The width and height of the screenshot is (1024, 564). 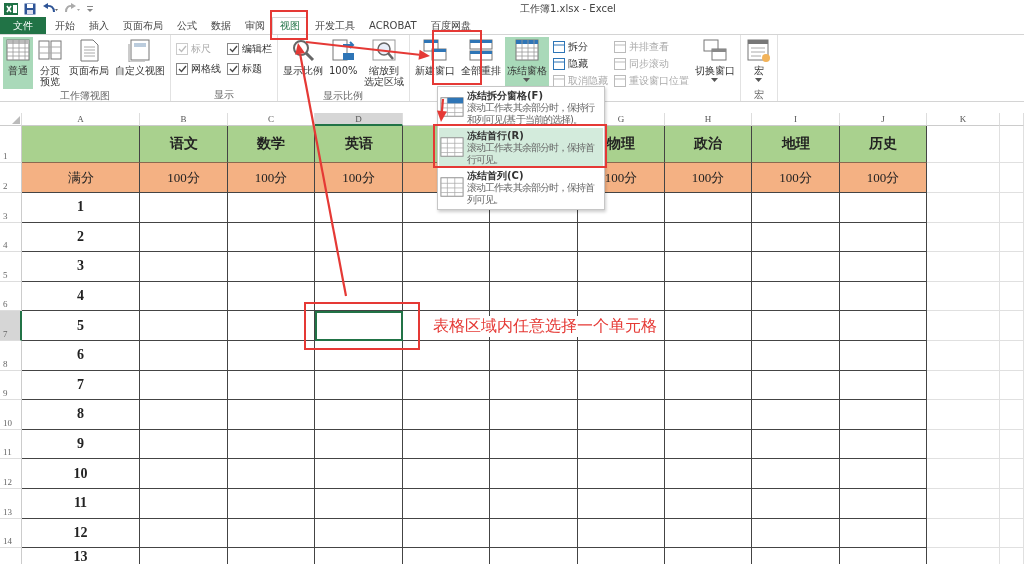 I want to click on ribbon-tab: 公式, so click(x=187, y=25).